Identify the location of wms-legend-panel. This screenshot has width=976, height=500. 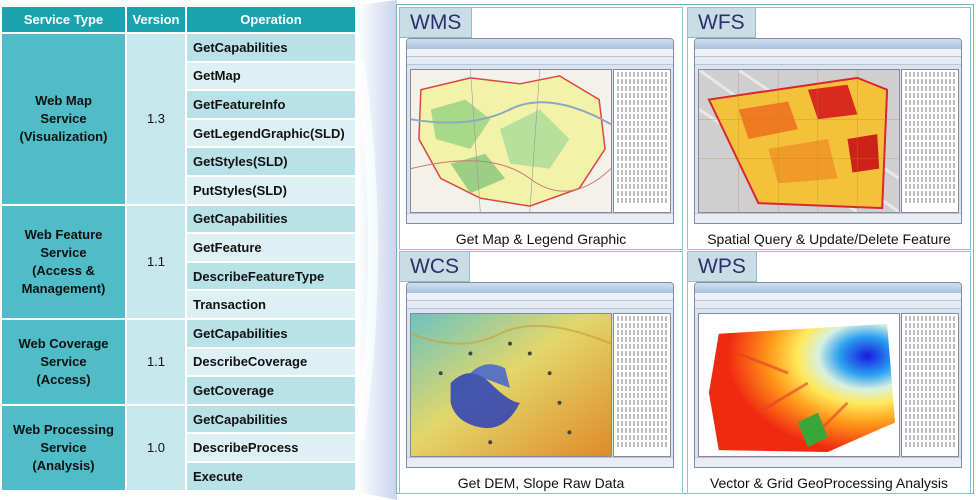
(642, 141).